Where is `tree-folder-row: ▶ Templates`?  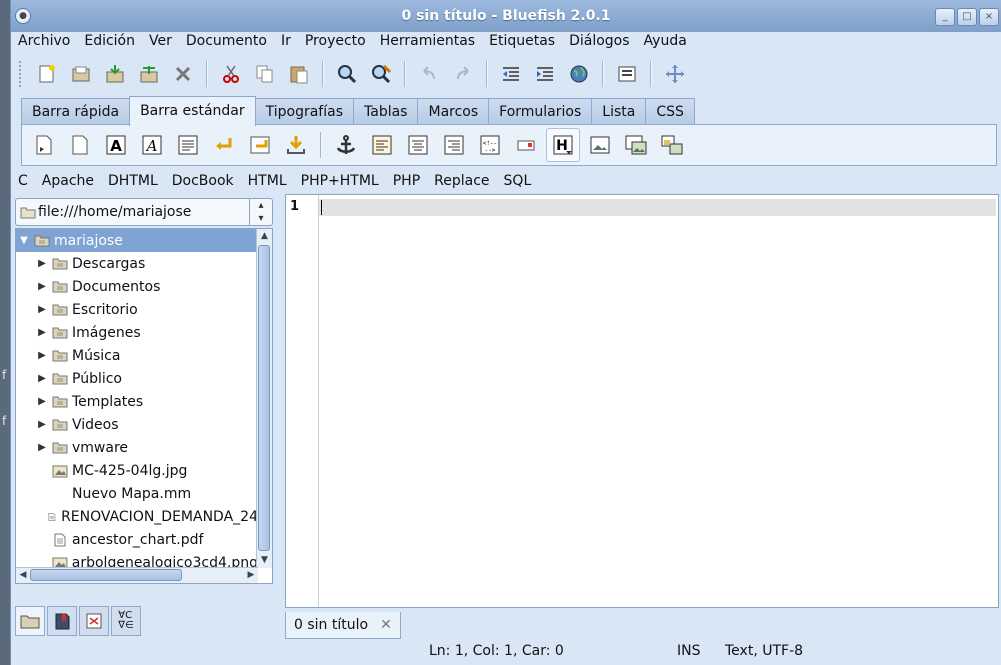 tree-folder-row: ▶ Templates is located at coordinates (137, 401).